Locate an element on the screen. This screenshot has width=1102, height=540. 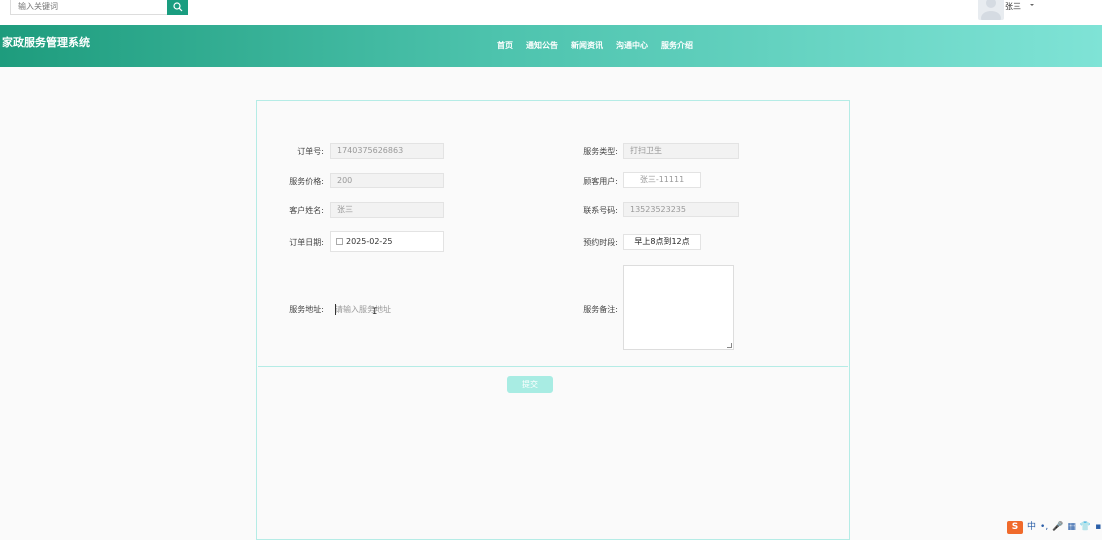
search-button is located at coordinates (177, 7).